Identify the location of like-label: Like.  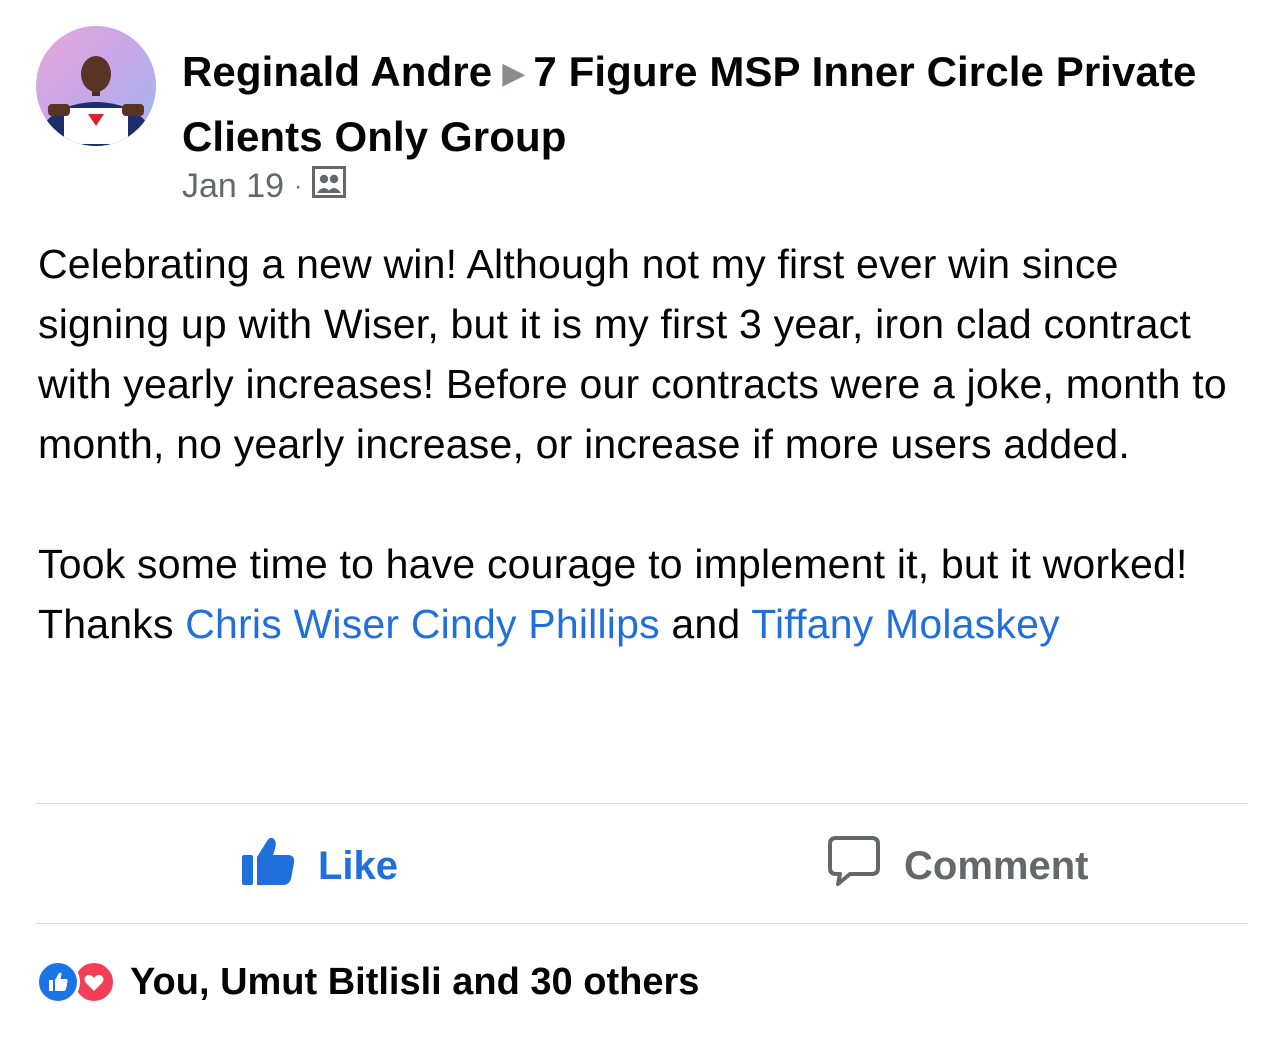
(358, 865).